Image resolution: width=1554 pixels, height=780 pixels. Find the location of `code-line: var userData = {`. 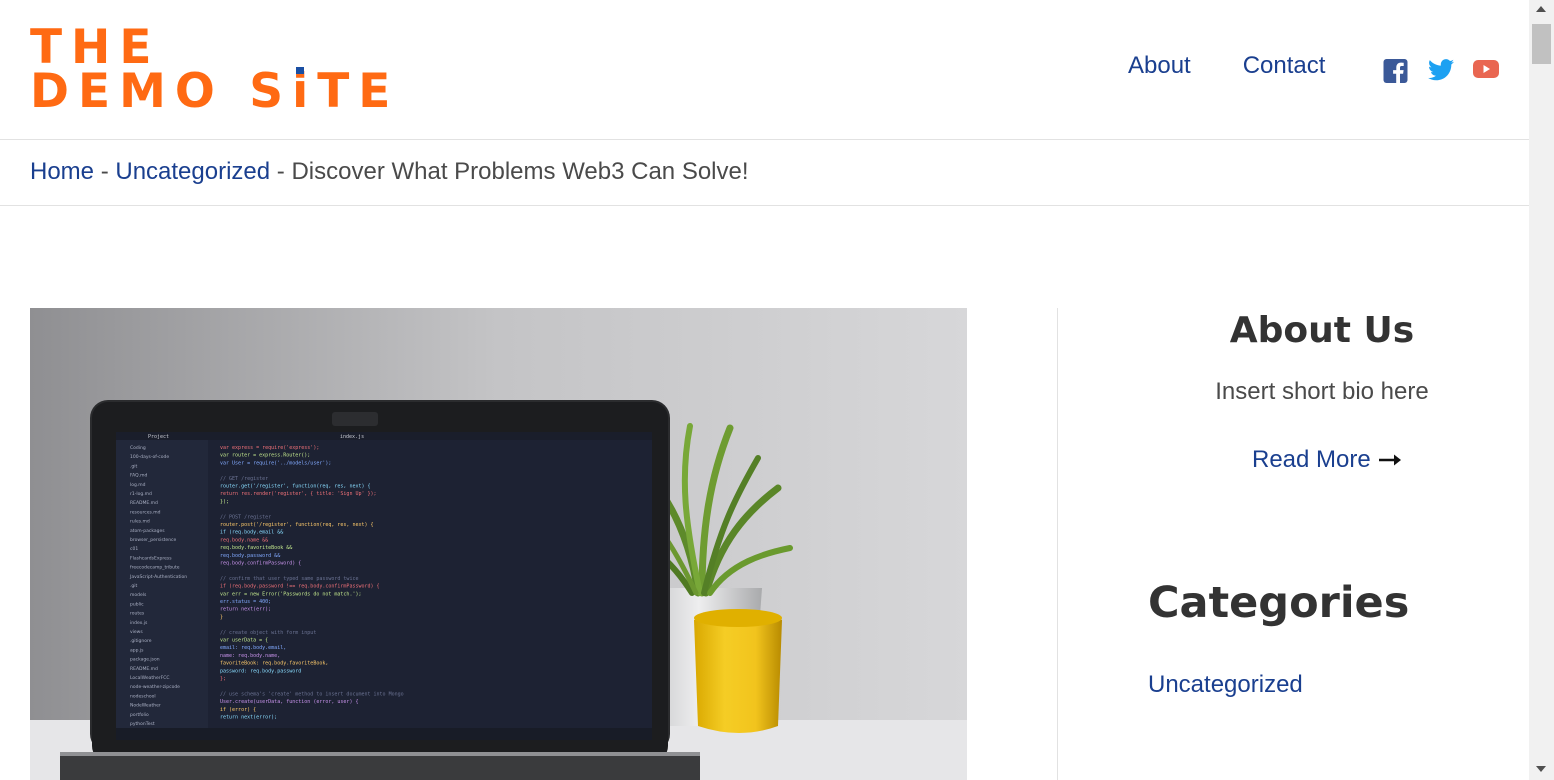

code-line: var userData = { is located at coordinates (244, 641).